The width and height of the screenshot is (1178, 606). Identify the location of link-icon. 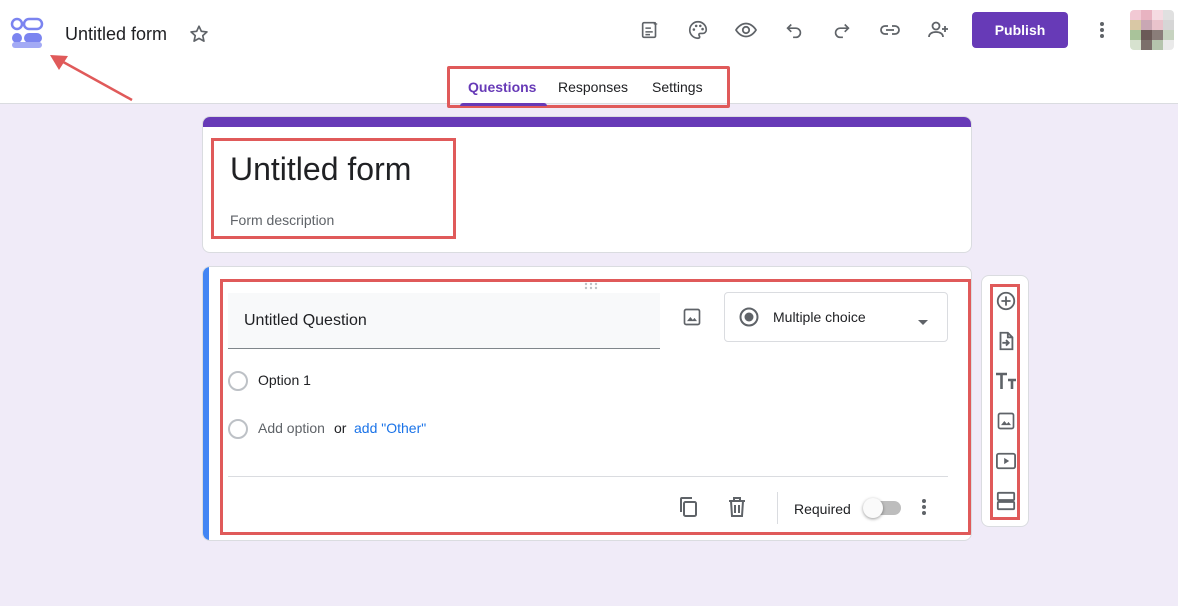
(890, 30).